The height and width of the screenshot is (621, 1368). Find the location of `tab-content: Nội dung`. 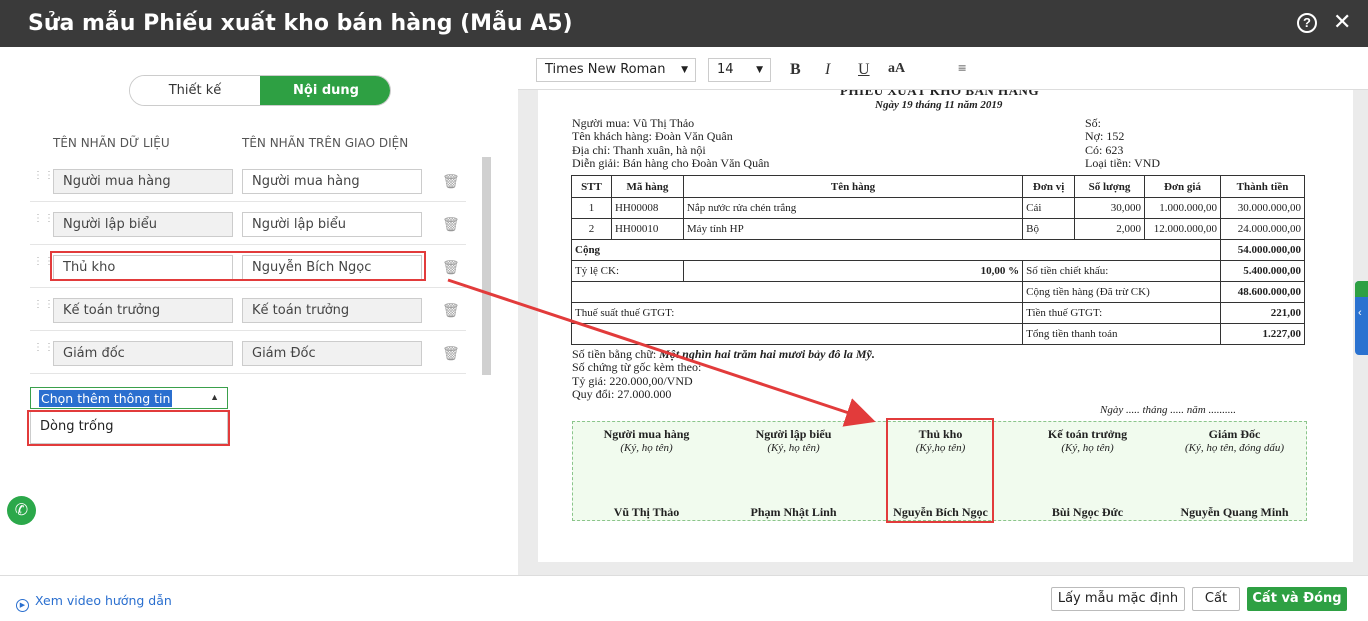

tab-content: Nội dung is located at coordinates (325, 90).